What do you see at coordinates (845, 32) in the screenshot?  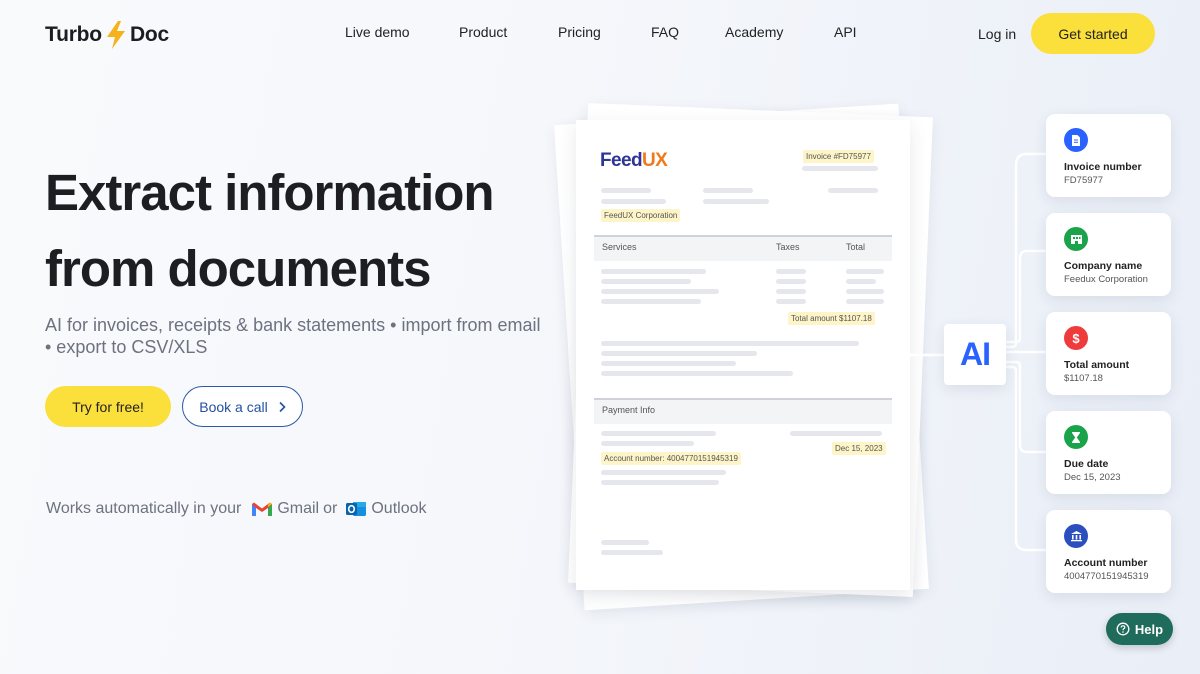 I see `nav-api: API` at bounding box center [845, 32].